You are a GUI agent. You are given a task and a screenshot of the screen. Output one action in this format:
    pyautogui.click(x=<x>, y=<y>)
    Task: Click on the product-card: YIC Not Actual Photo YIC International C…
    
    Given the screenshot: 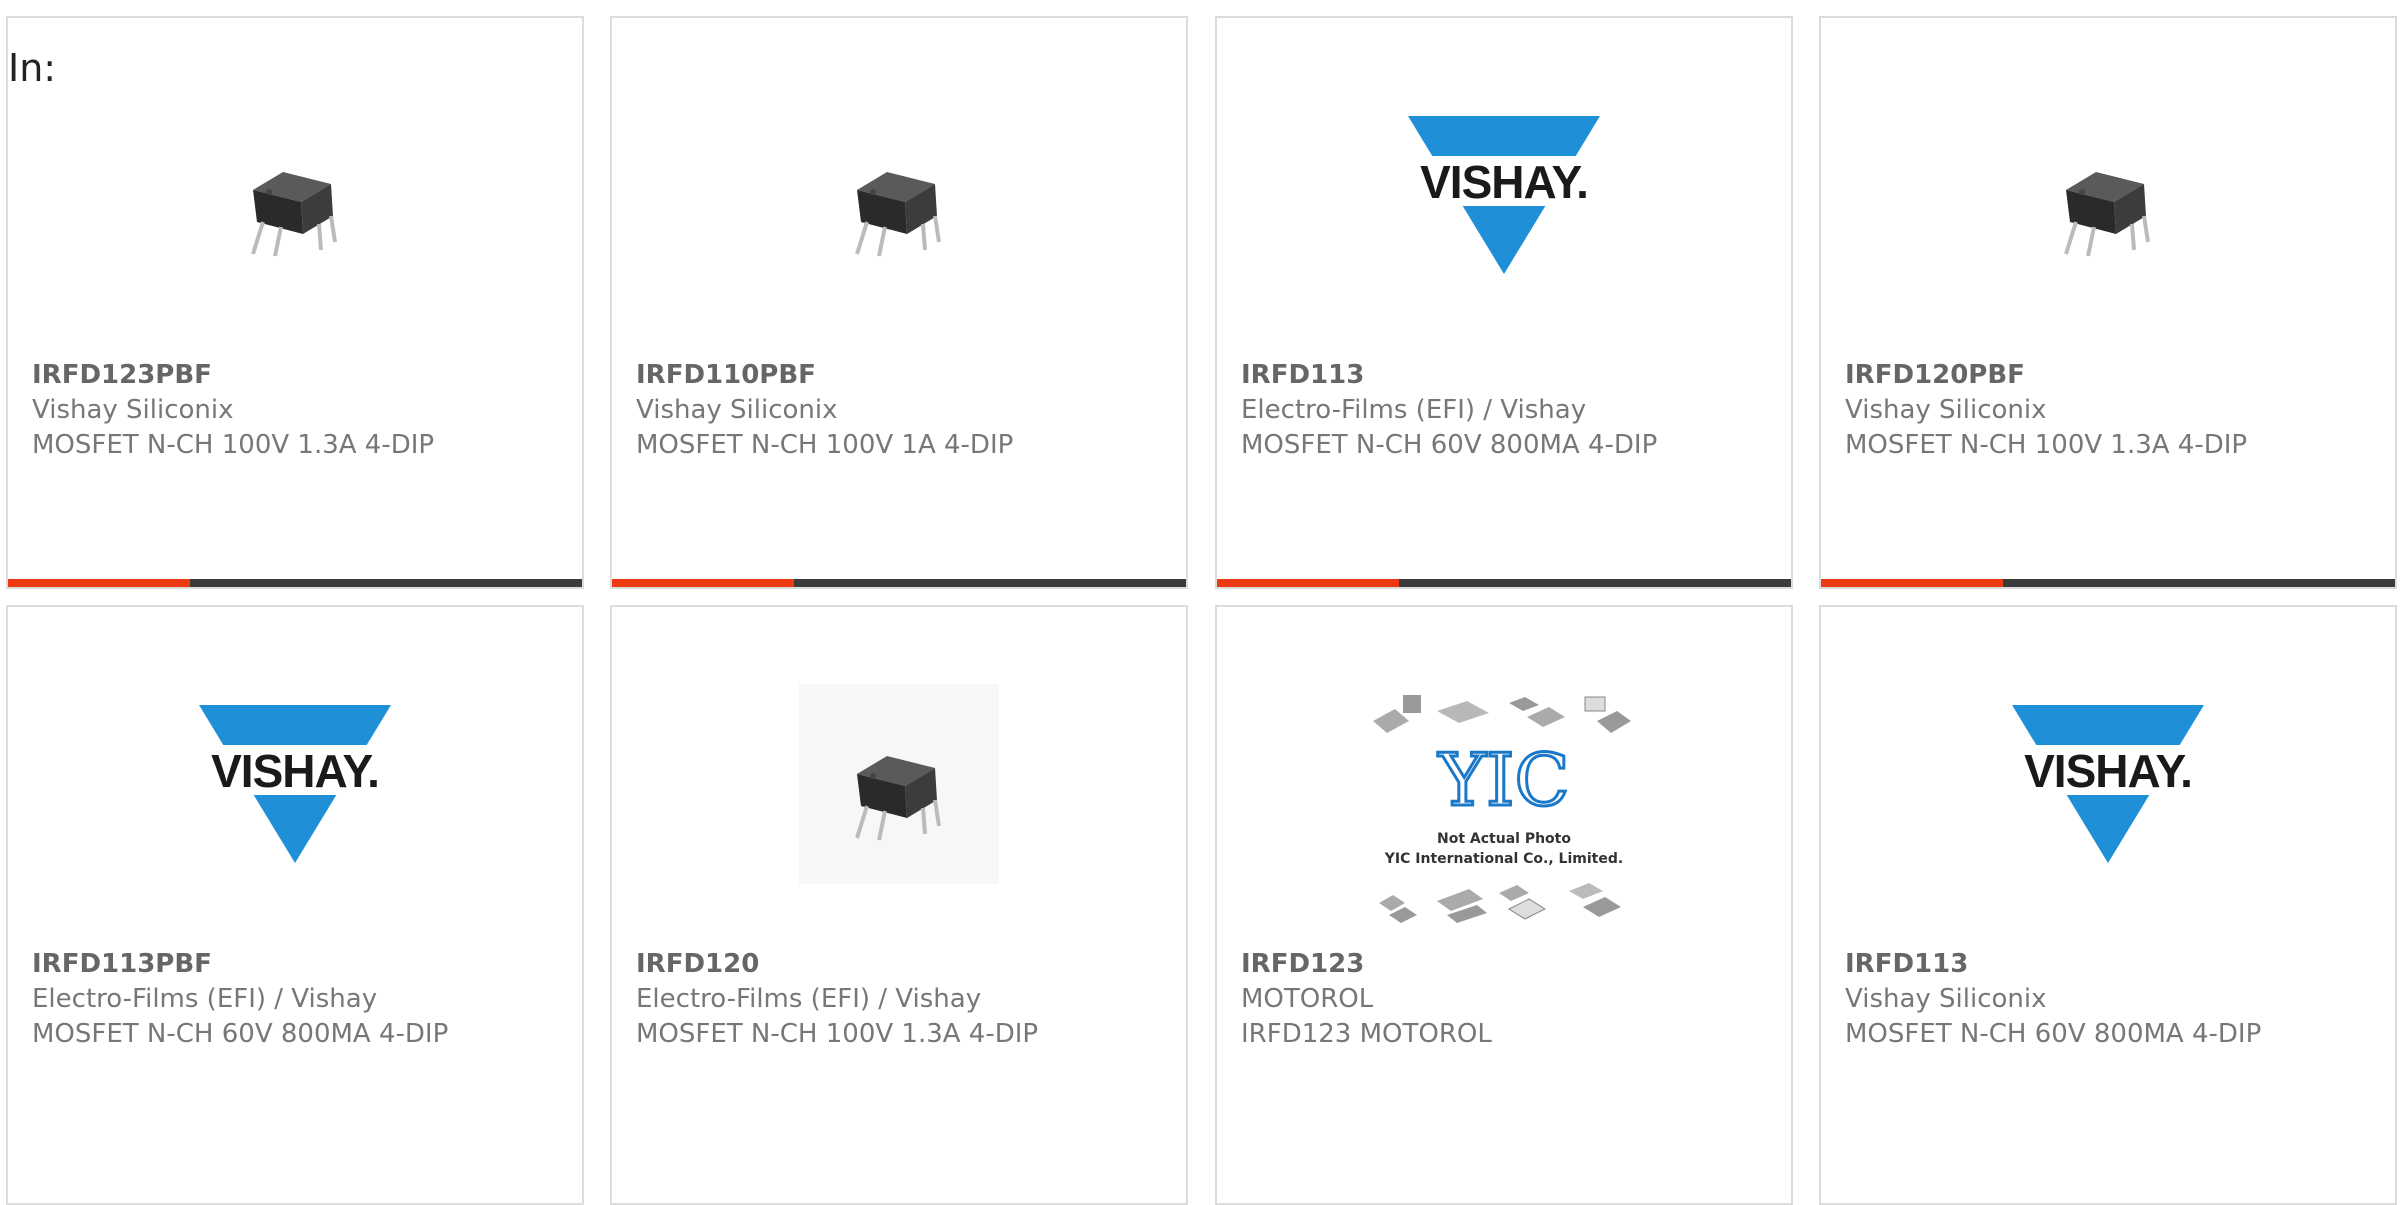 What is the action you would take?
    pyautogui.click(x=1504, y=905)
    